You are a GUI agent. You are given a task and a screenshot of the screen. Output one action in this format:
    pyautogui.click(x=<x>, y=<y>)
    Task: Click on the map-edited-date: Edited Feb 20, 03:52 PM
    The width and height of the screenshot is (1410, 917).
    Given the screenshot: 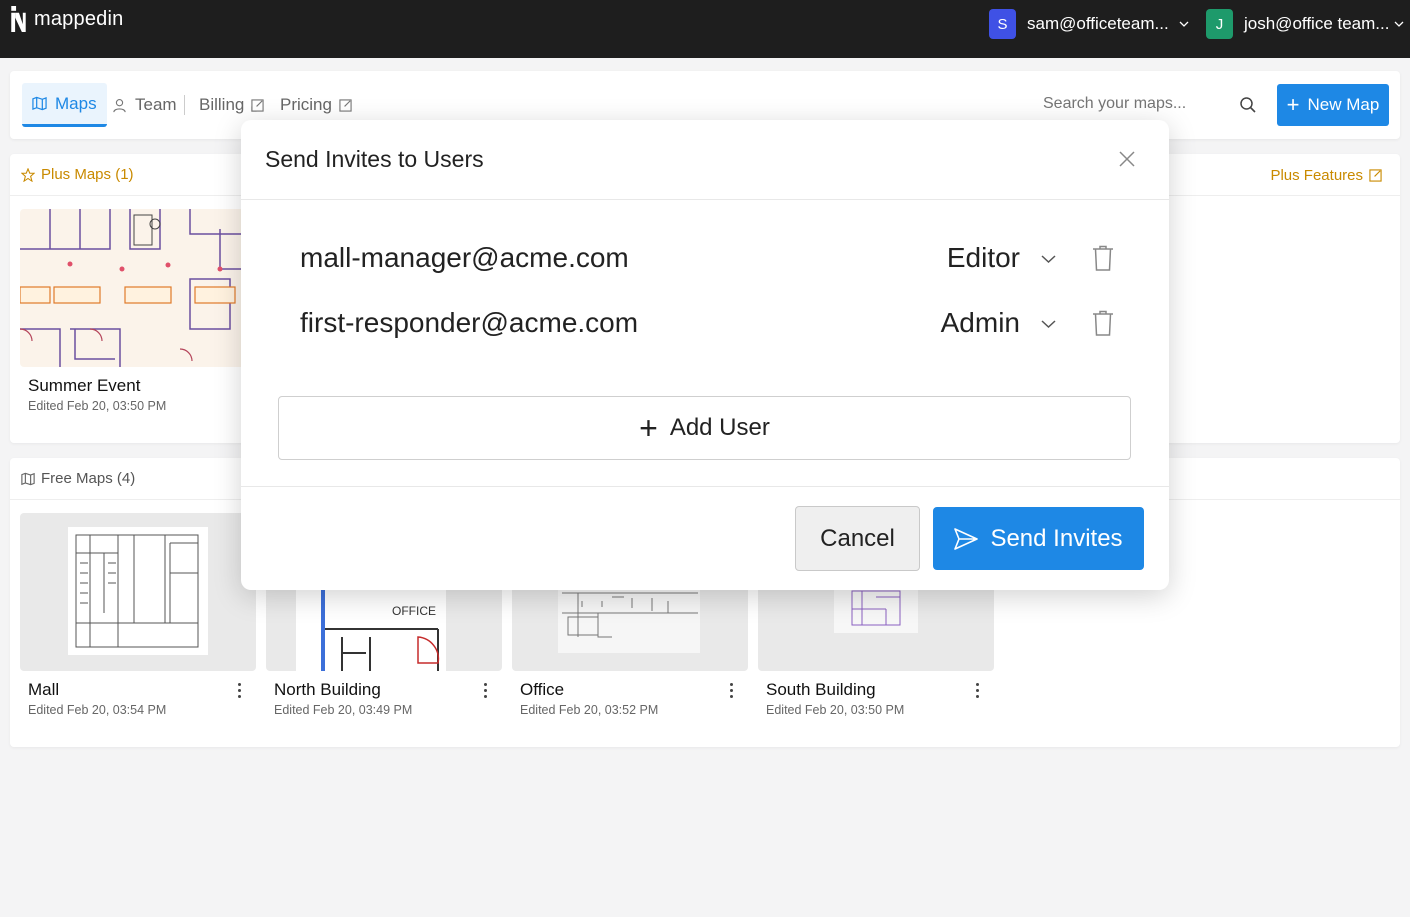 What is the action you would take?
    pyautogui.click(x=589, y=710)
    